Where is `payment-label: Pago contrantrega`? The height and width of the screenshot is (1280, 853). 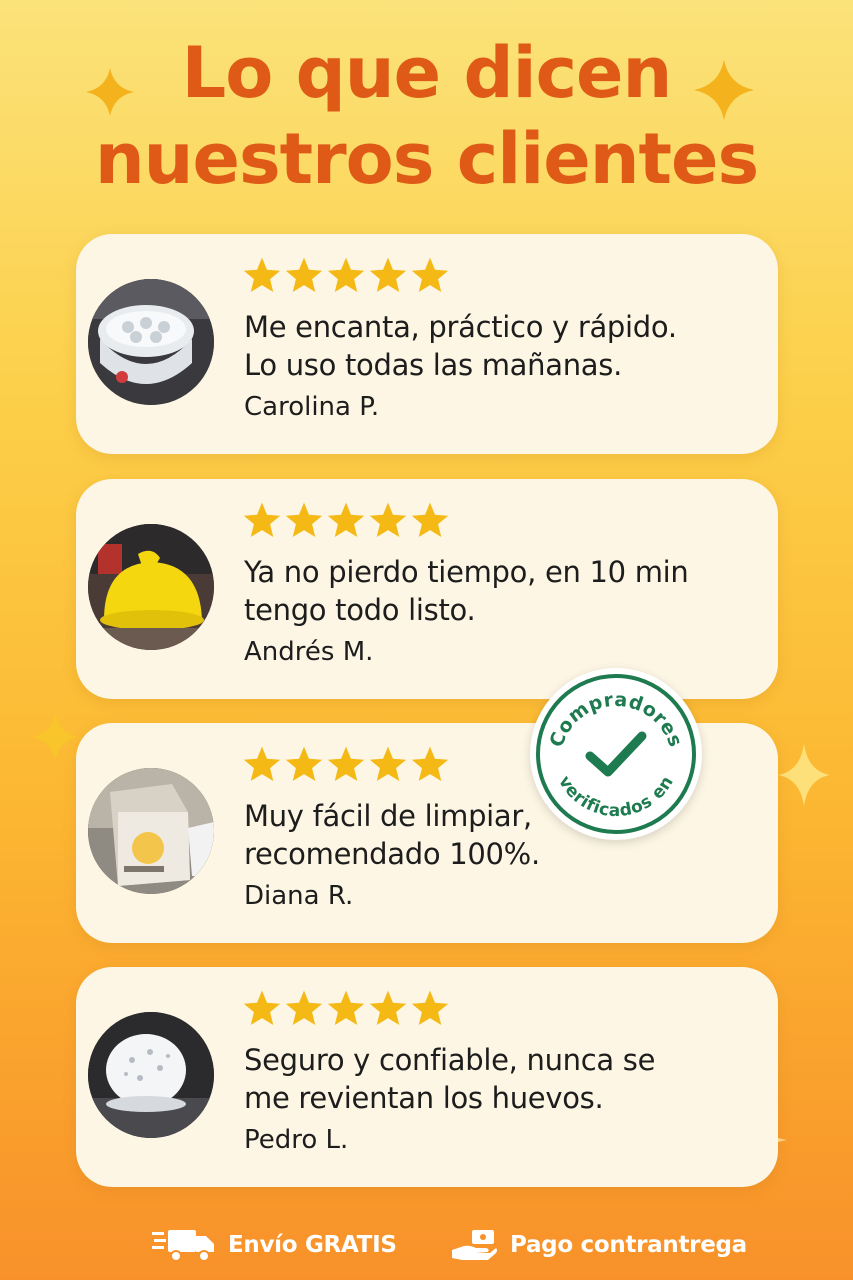 payment-label: Pago contrantrega is located at coordinates (628, 1245).